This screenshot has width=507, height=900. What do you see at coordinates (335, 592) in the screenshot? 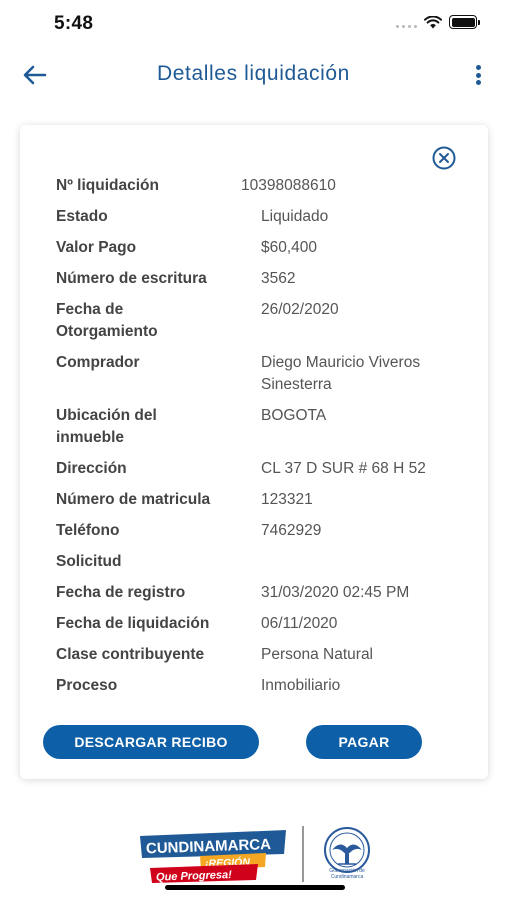
I see `detail-value: 31/03/2020 02:45 PM` at bounding box center [335, 592].